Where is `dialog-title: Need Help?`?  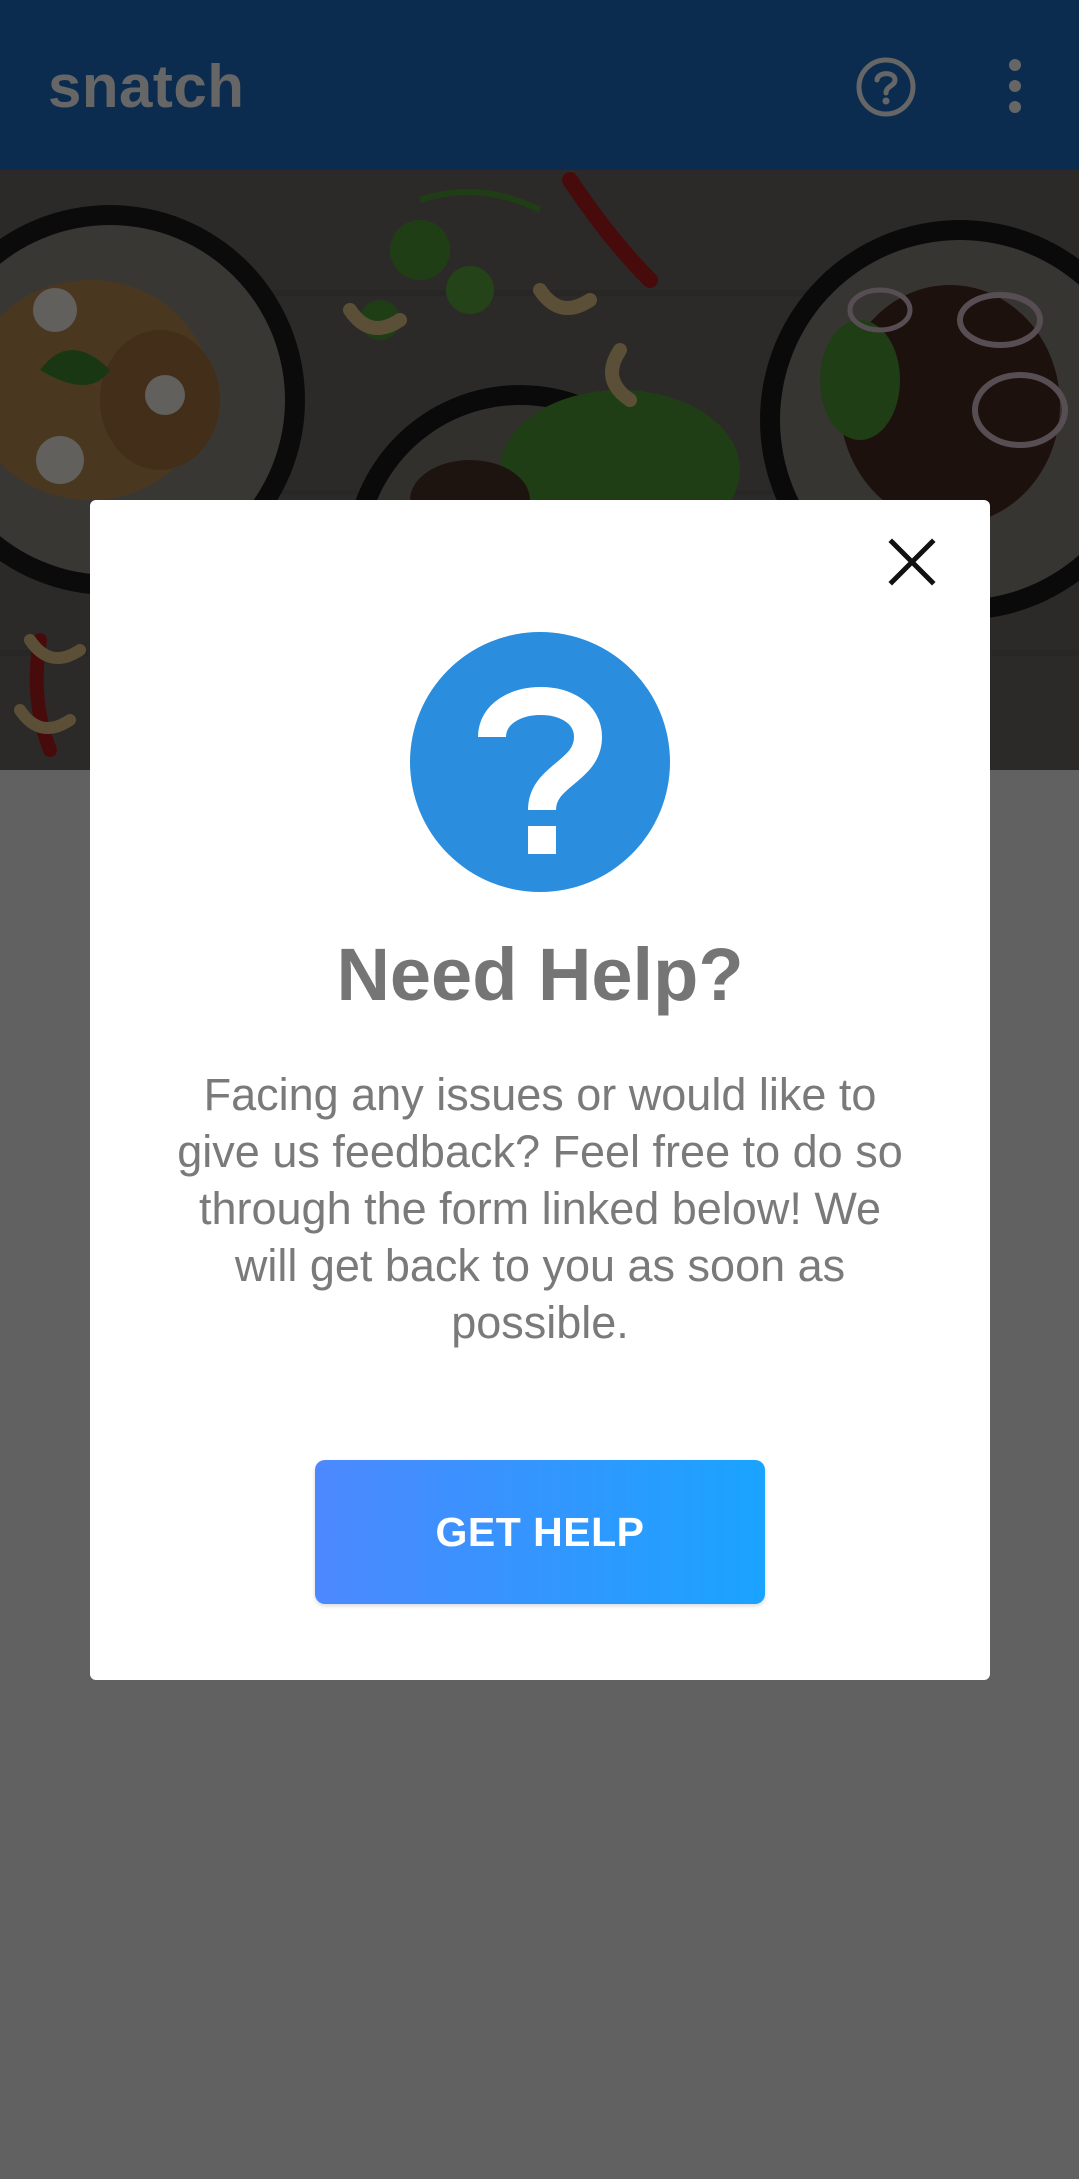
dialog-title: Need Help? is located at coordinates (540, 974).